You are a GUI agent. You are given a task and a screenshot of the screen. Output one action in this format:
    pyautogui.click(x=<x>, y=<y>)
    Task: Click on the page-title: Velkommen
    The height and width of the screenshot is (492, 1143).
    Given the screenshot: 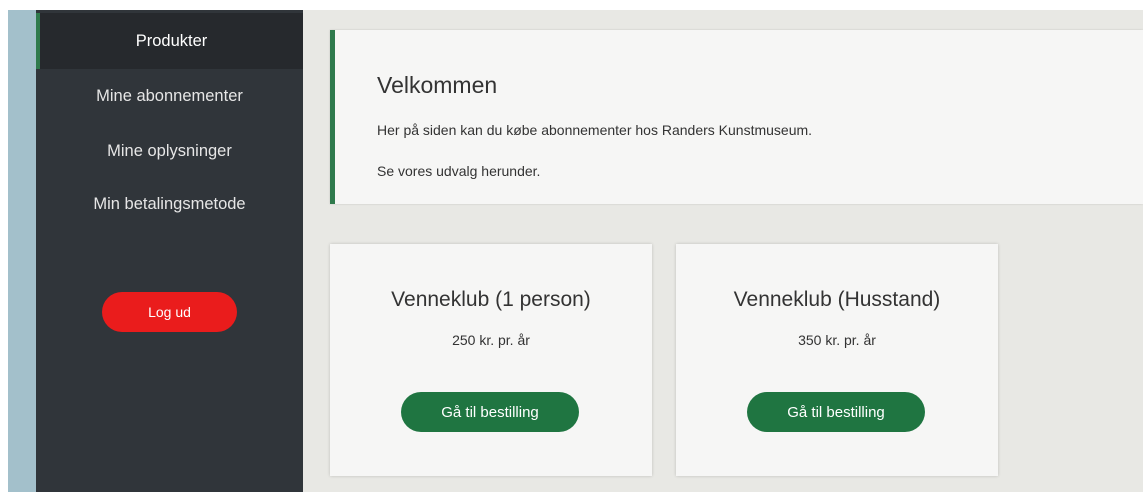 What is the action you would take?
    pyautogui.click(x=437, y=85)
    